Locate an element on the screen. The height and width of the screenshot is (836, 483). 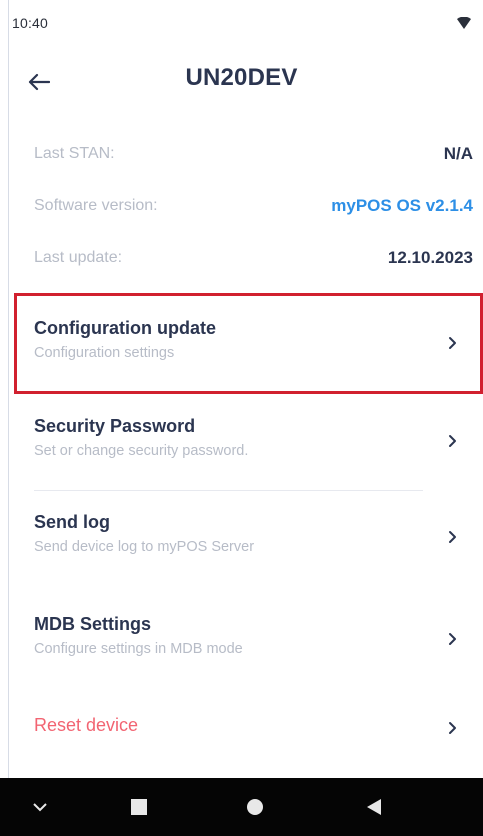
wifi-signal-icon is located at coordinates (464, 25).